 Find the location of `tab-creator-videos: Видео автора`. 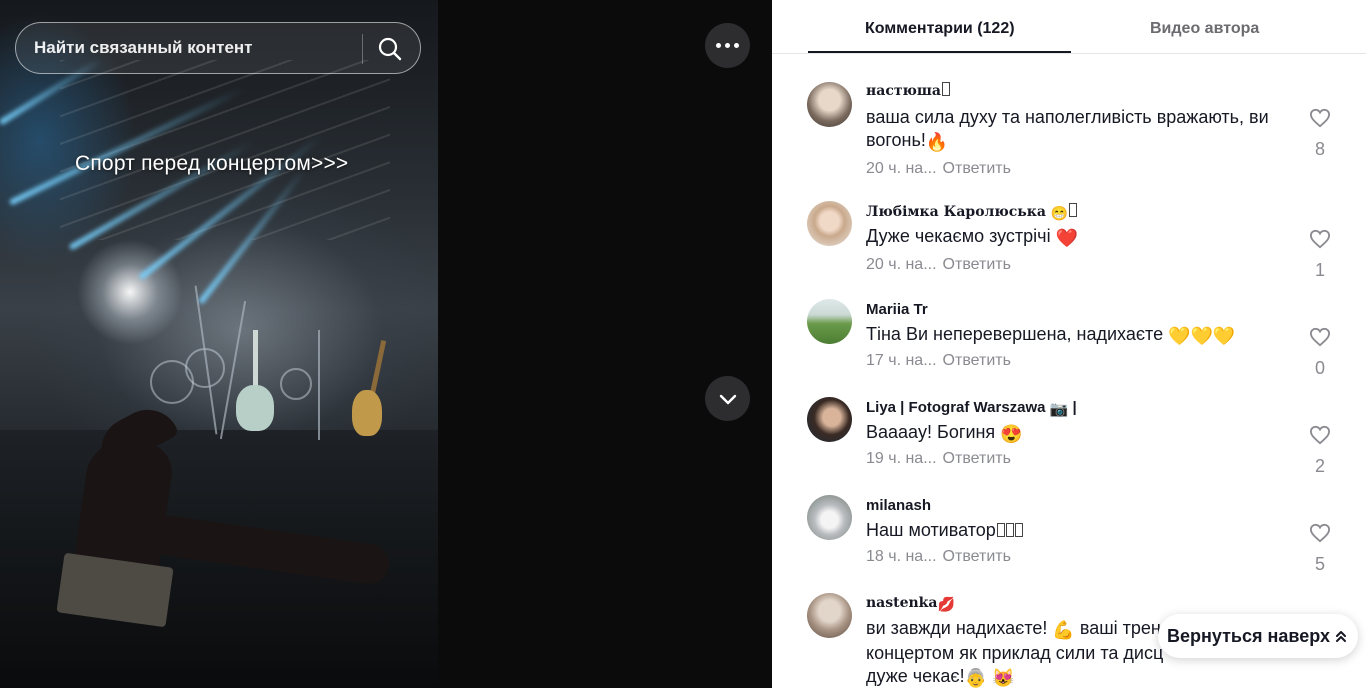

tab-creator-videos: Видео автора is located at coordinates (1204, 29).